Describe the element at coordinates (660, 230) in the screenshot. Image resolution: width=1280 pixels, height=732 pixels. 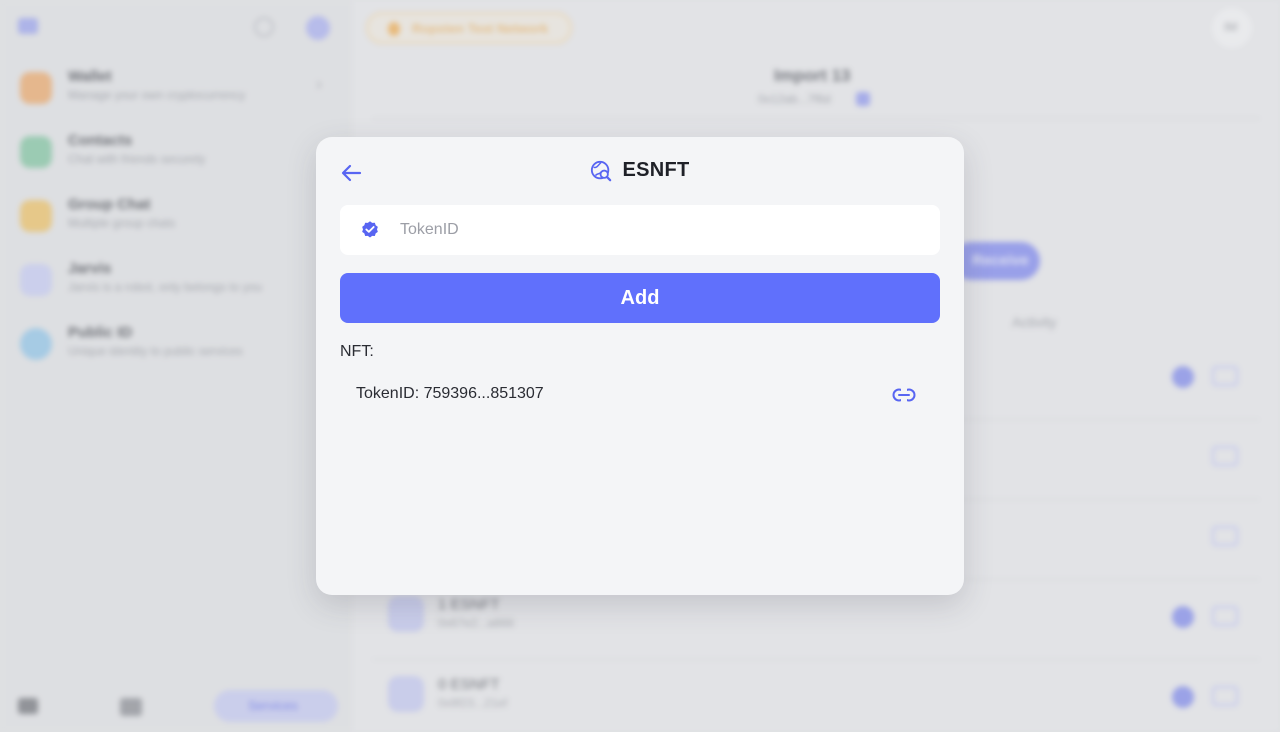
I see `token-id-input` at that location.